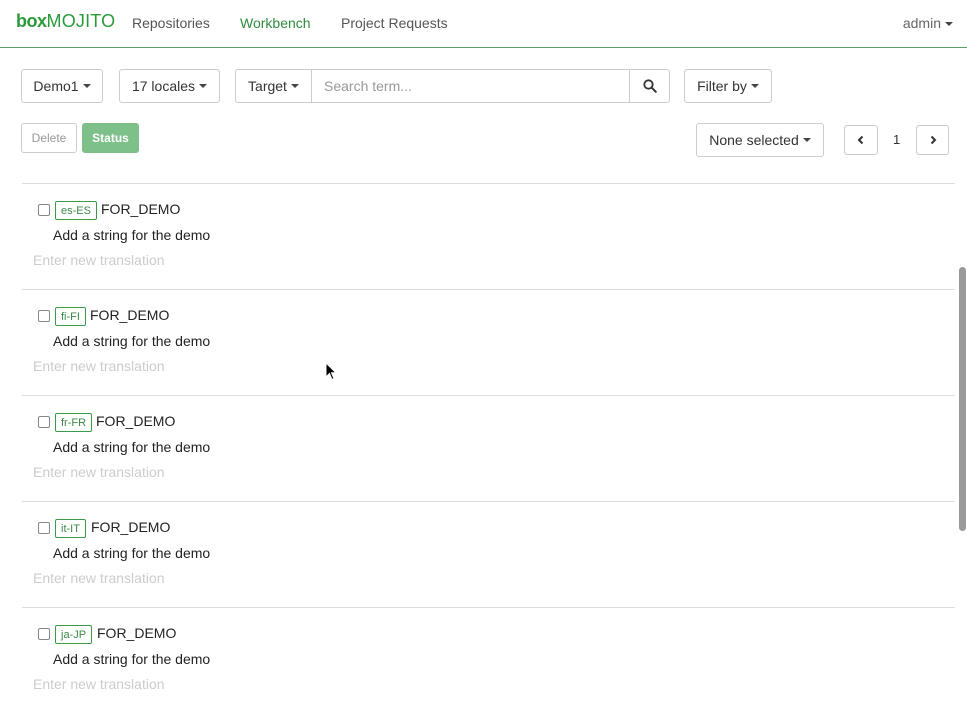 The height and width of the screenshot is (713, 967). What do you see at coordinates (722, 86) in the screenshot?
I see `filter-label: Filter by` at bounding box center [722, 86].